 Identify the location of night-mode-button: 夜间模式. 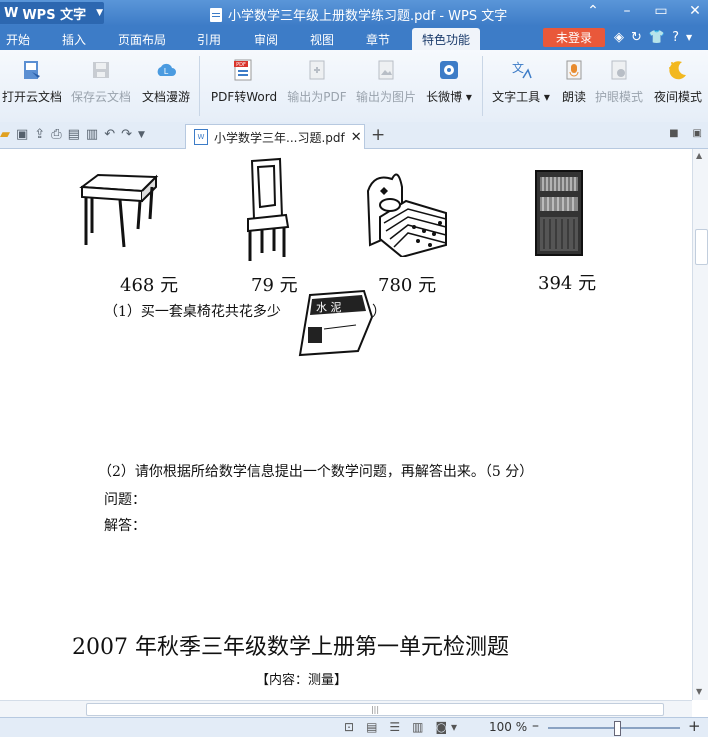
(678, 87).